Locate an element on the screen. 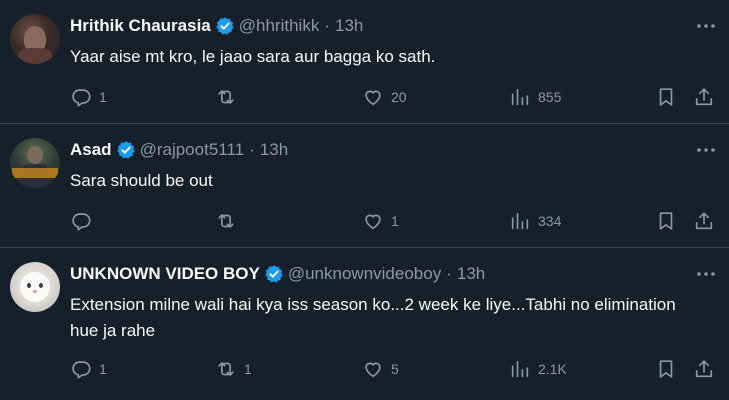 The image size is (729, 400). action-bar: 1 20 855 is located at coordinates (364, 97).